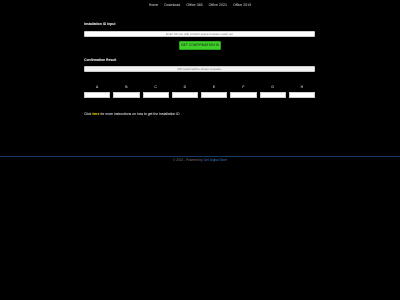  What do you see at coordinates (194, 5) in the screenshot?
I see `nav-office-365-link: Office 365` at bounding box center [194, 5].